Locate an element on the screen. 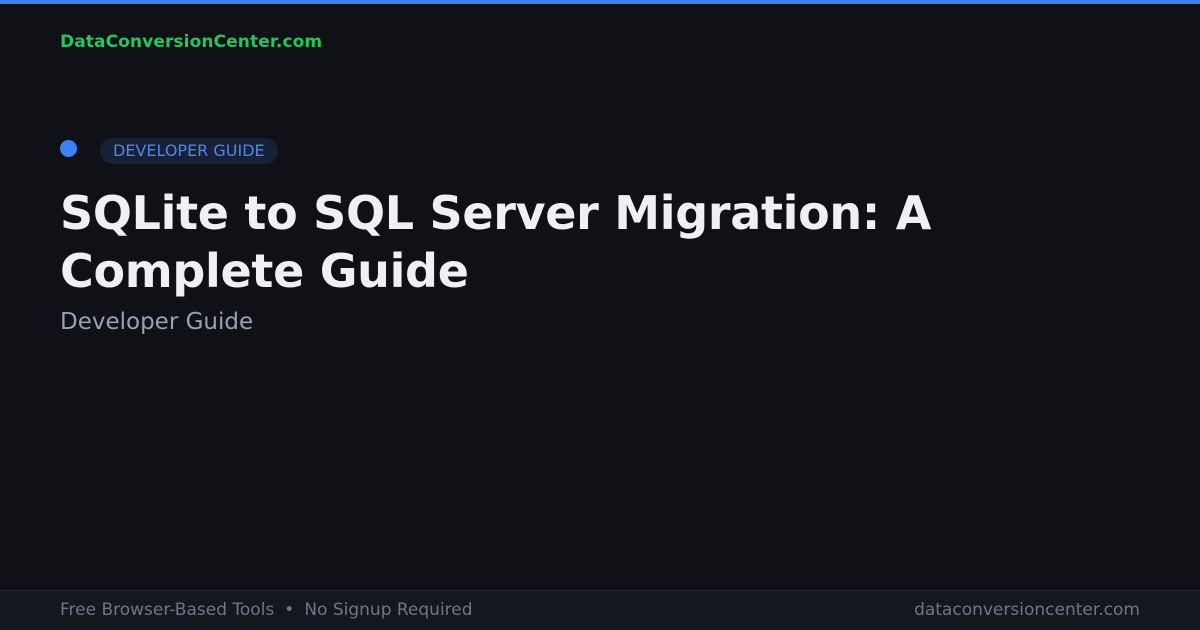 This screenshot has height=630, width=1200. page-subtitle: Developer Guide is located at coordinates (157, 322).